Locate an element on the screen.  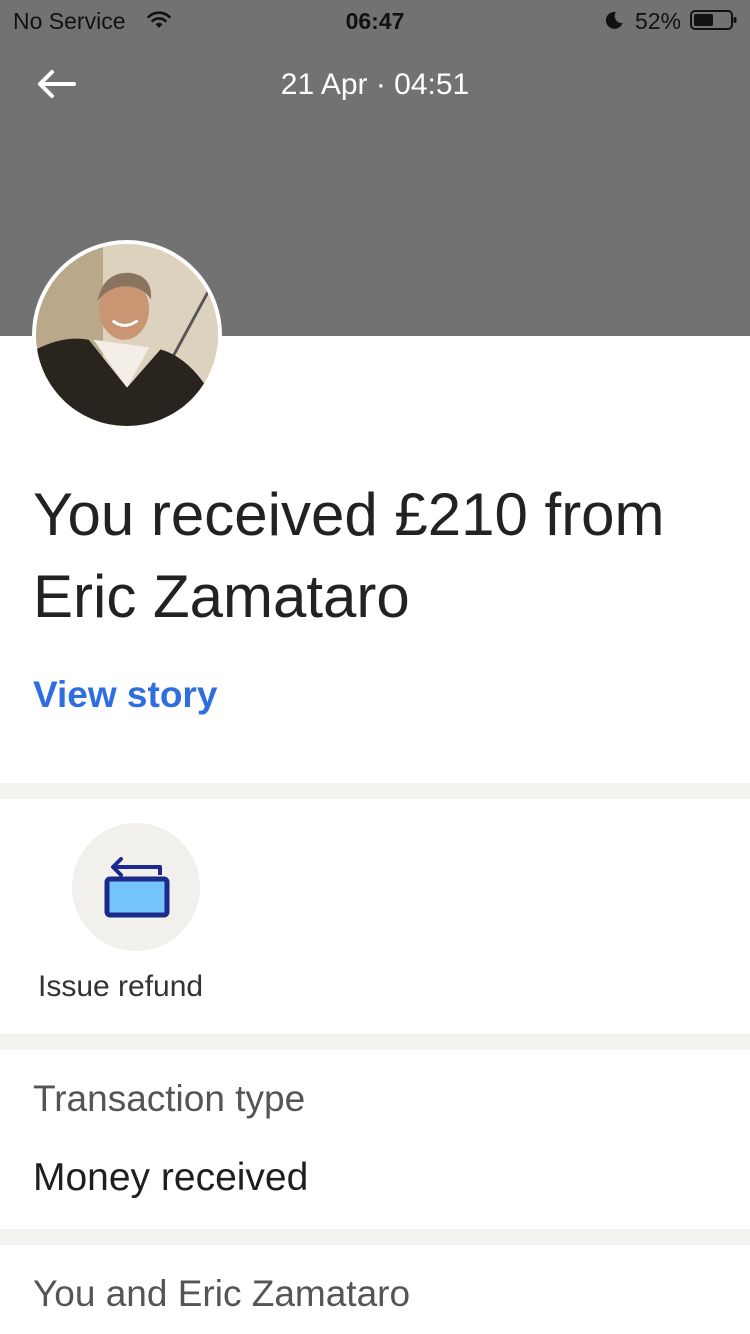
moon-icon is located at coordinates (614, 20).